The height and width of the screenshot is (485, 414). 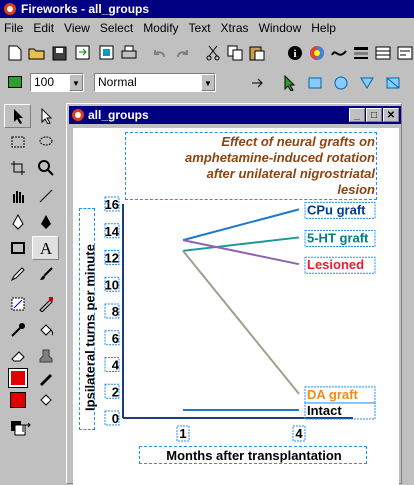 What do you see at coordinates (235, 53) in the screenshot?
I see `copy-icon` at bounding box center [235, 53].